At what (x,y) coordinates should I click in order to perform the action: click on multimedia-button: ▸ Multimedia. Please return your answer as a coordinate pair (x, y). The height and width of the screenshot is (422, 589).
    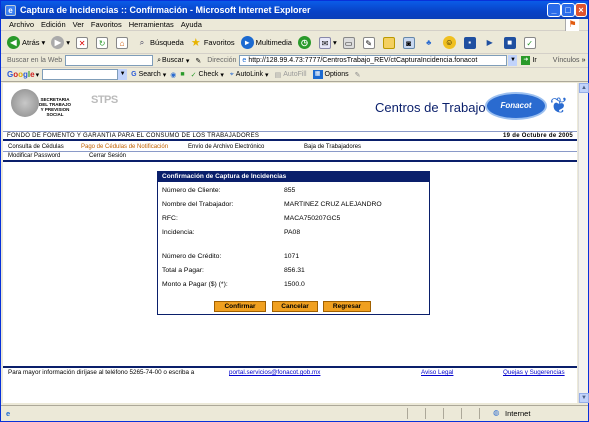
    Looking at the image, I should click on (266, 42).